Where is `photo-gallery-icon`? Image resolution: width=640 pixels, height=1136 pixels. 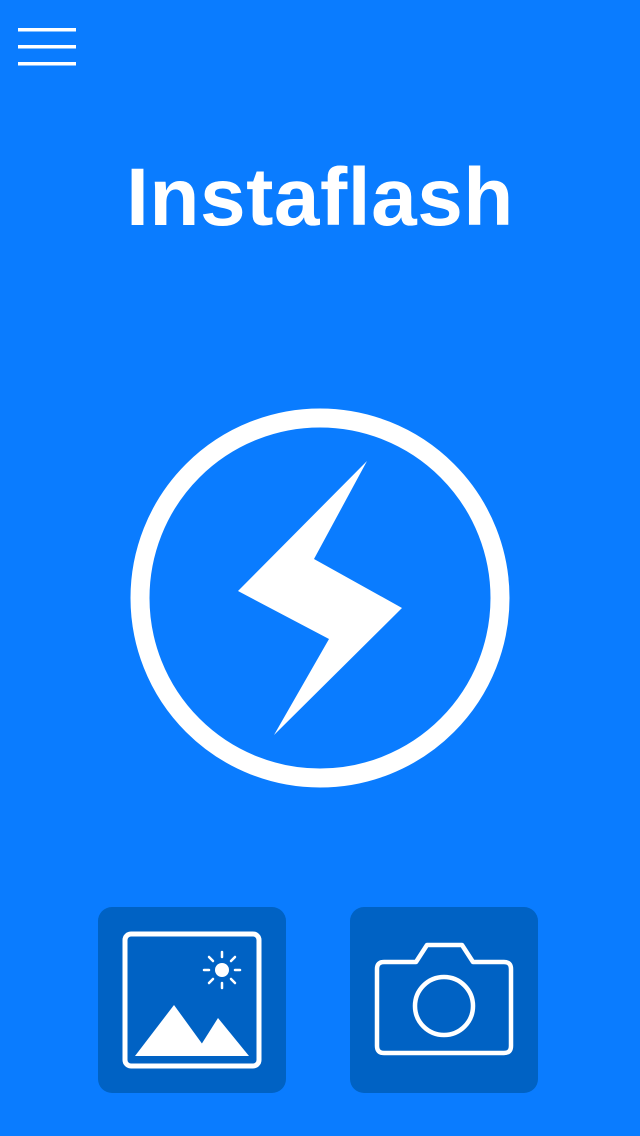
photo-gallery-icon is located at coordinates (192, 1000).